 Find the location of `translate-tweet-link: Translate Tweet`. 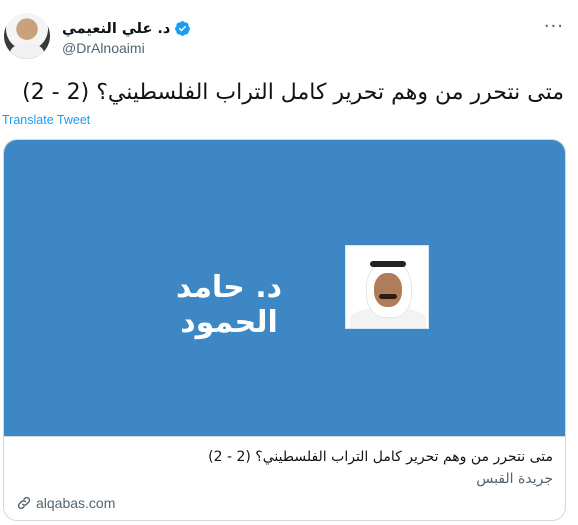

translate-tweet-link: Translate Tweet is located at coordinates (46, 120).